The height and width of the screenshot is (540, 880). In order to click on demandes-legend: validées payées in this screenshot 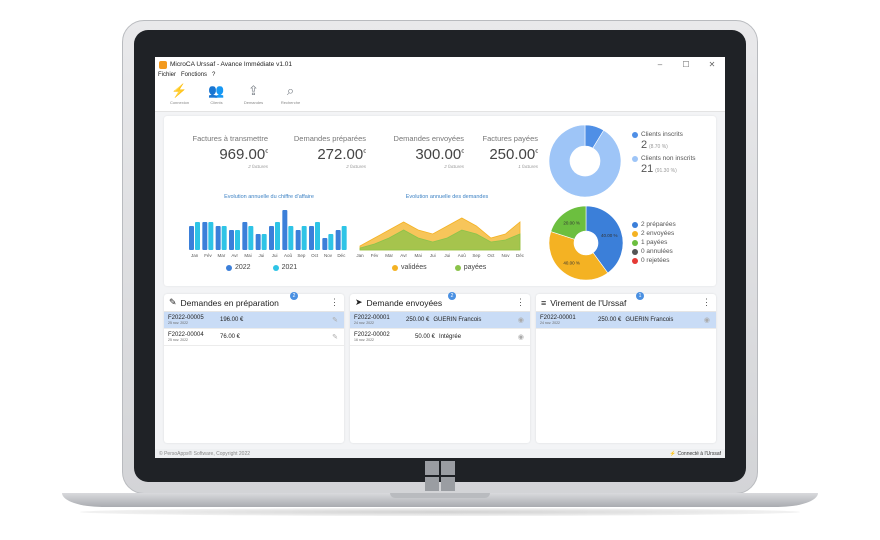, I will do `click(439, 267)`.